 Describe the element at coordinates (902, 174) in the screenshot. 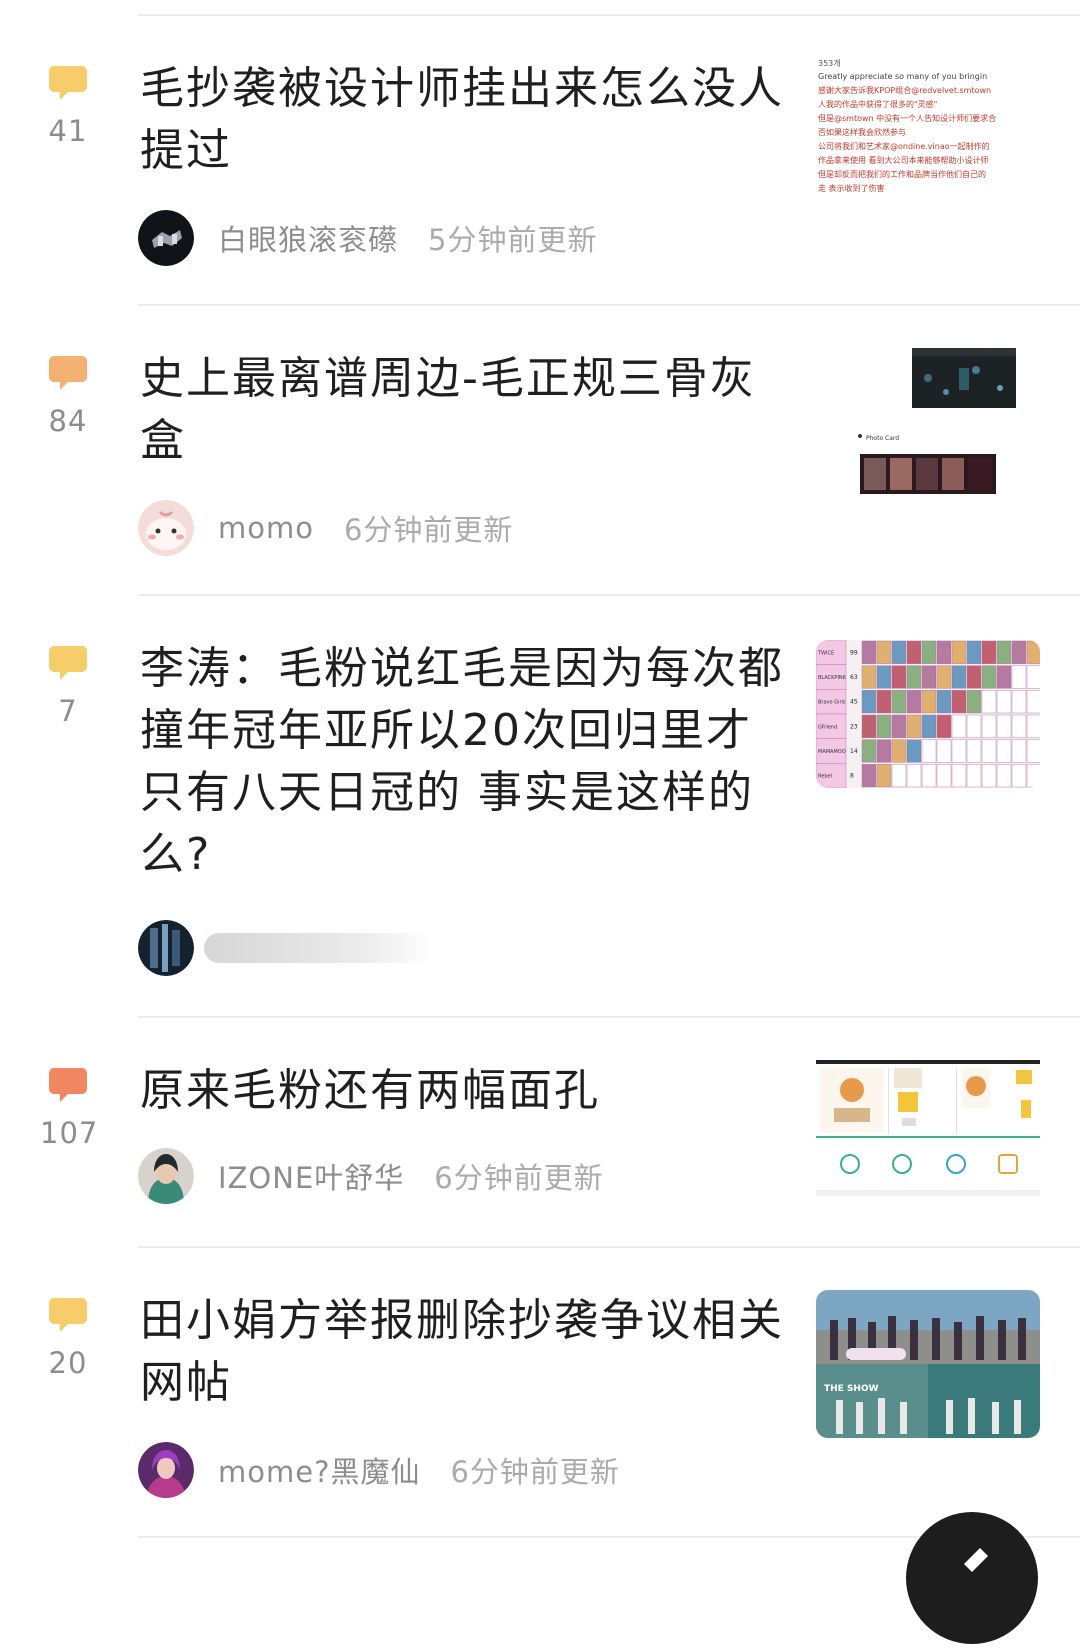

I see `thumbnail-text-line: 但是却反而把我们的工作和品牌当作他们自己的` at that location.